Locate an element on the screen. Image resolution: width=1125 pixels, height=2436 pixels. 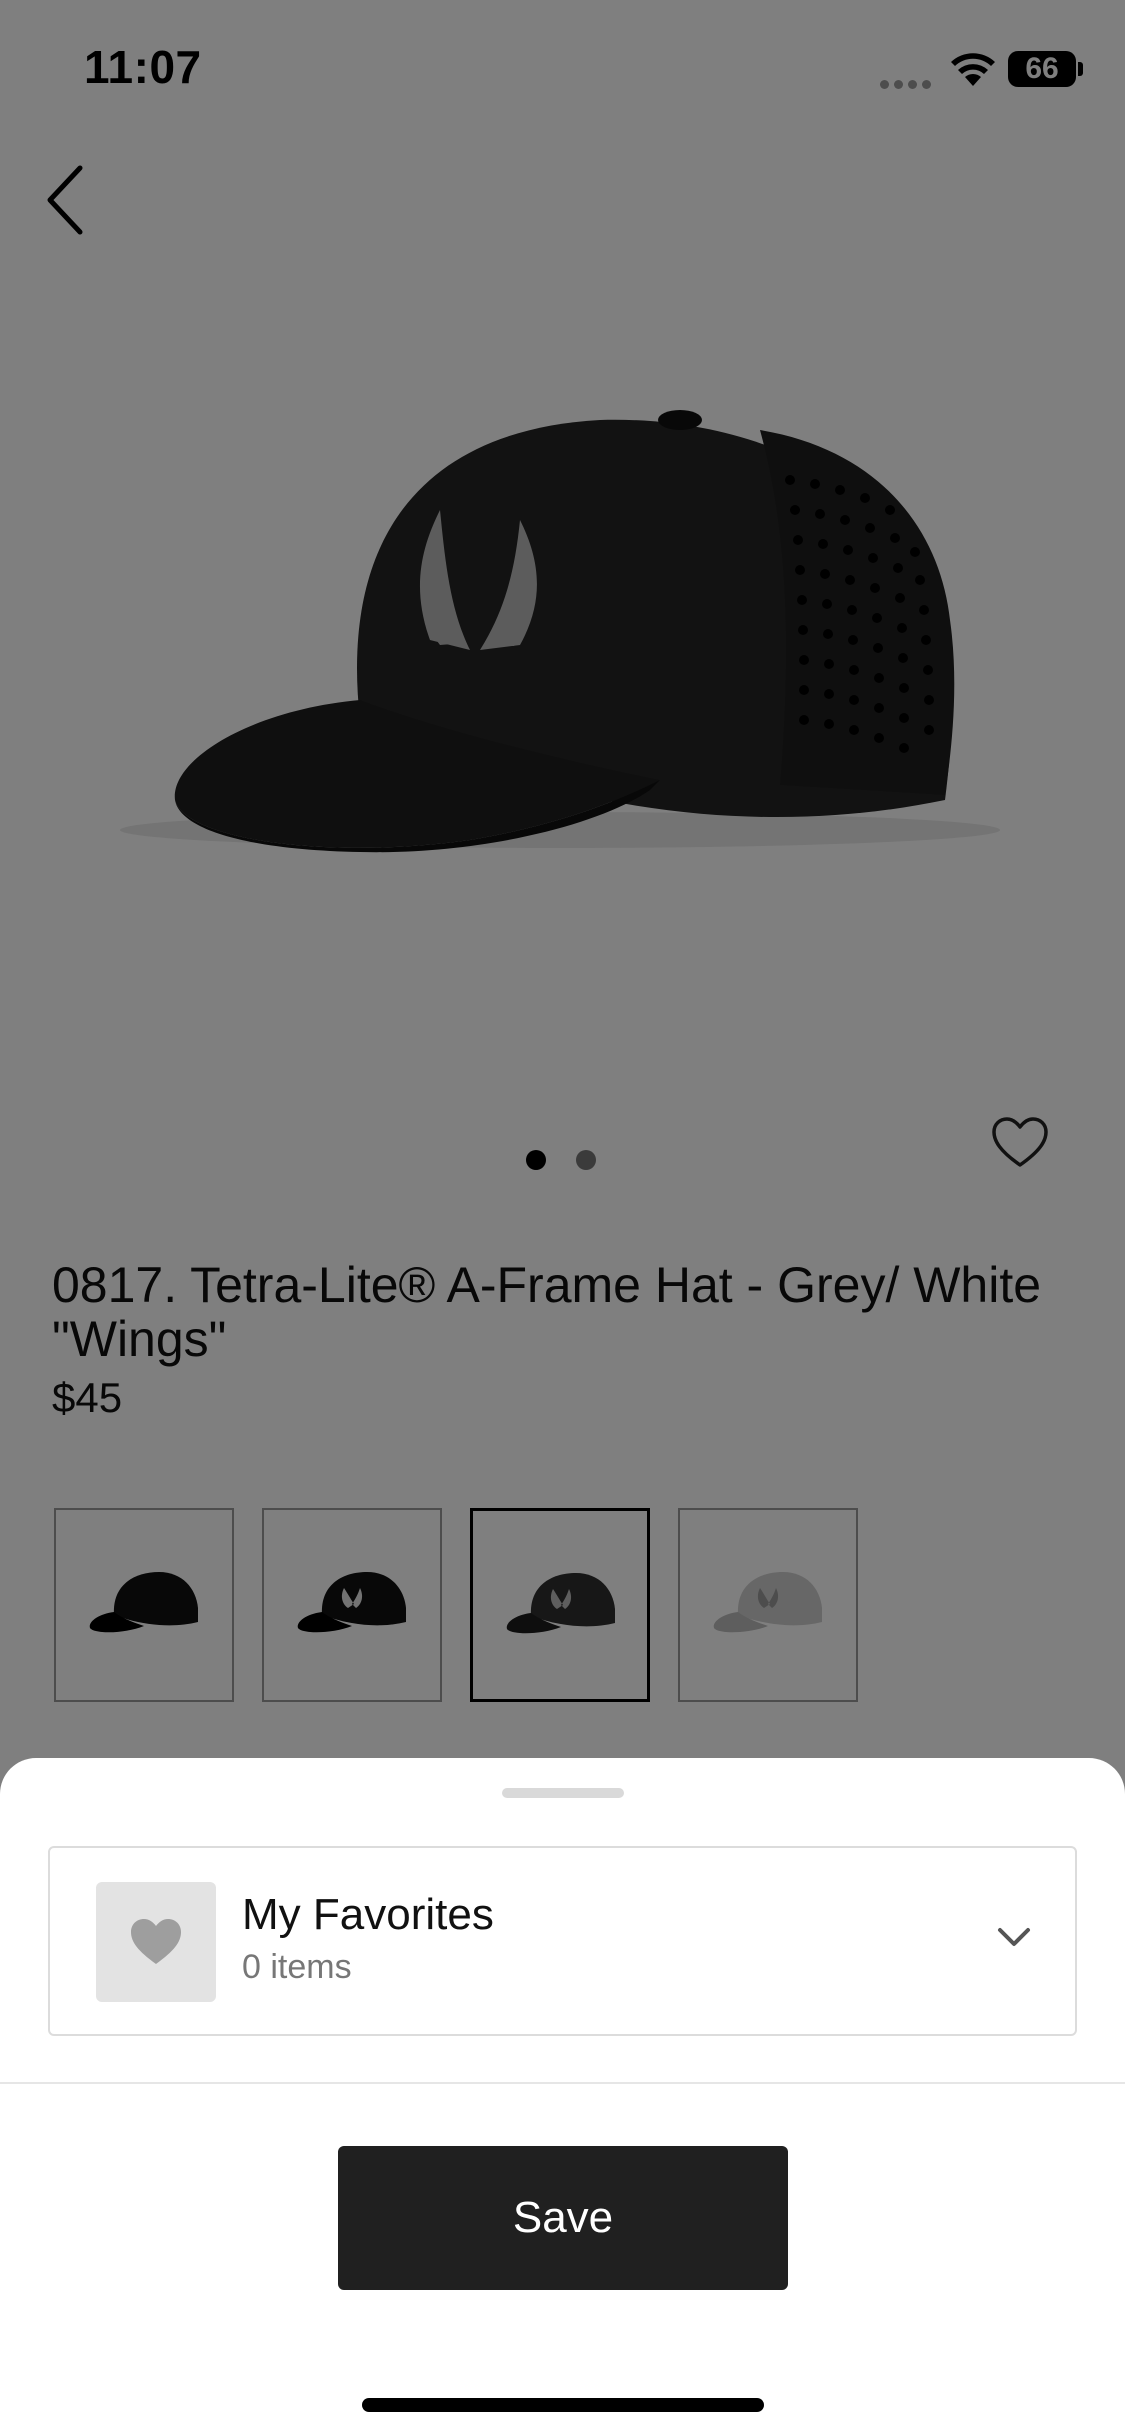
sheet-divider is located at coordinates (562, 2083).